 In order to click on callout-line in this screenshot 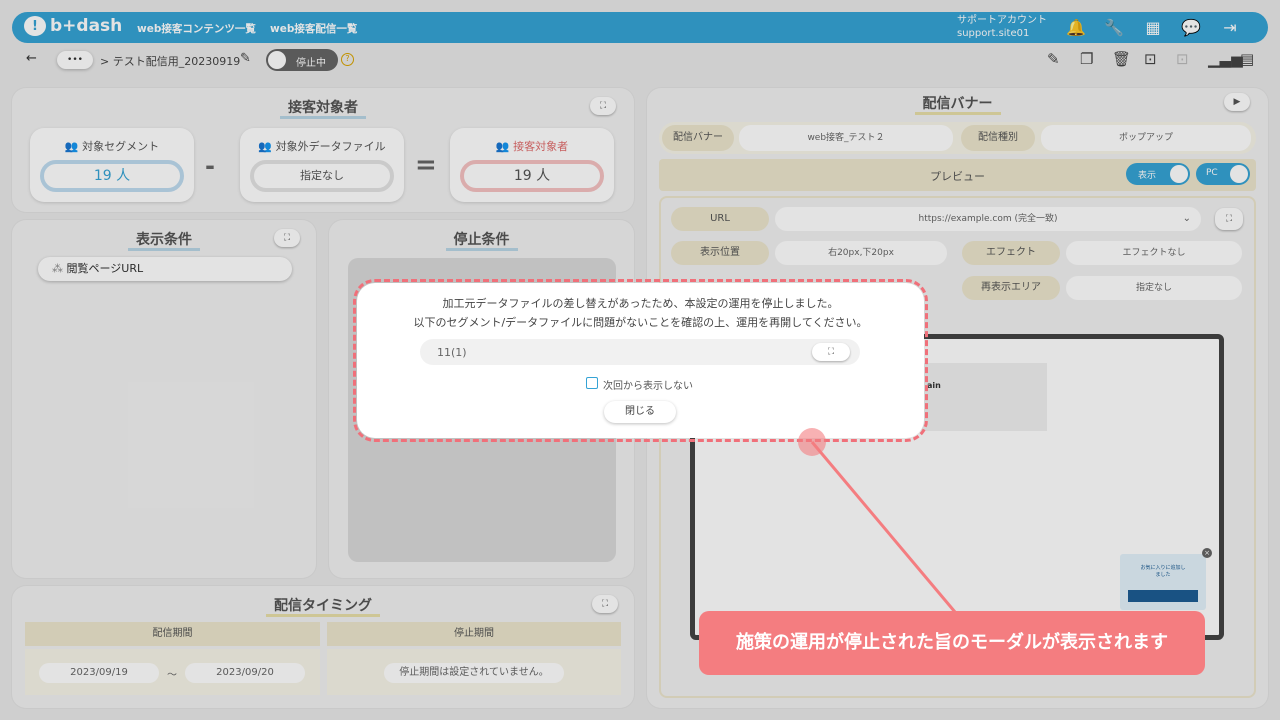, I will do `click(883, 527)`.